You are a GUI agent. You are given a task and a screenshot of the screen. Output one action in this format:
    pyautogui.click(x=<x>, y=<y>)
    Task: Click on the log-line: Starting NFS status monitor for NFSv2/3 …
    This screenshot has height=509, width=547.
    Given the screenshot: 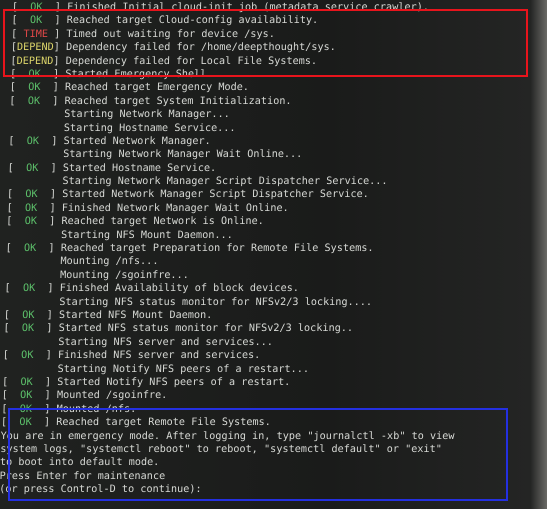 What is the action you would take?
    pyautogui.click(x=231, y=302)
    